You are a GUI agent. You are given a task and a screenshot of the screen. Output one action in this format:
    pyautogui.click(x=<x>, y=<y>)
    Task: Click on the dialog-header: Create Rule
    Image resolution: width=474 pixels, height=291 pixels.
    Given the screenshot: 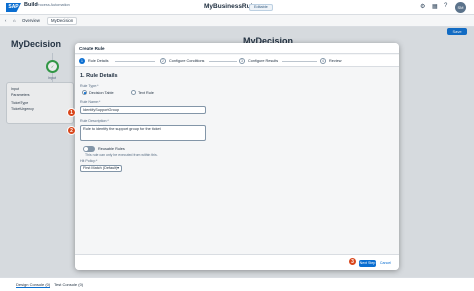 What is the action you would take?
    pyautogui.click(x=237, y=48)
    